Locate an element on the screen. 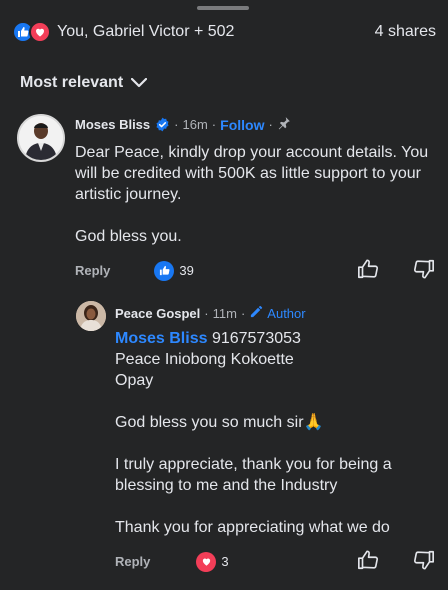 The image size is (448, 590). sort-label: Most relevant is located at coordinates (72, 82).